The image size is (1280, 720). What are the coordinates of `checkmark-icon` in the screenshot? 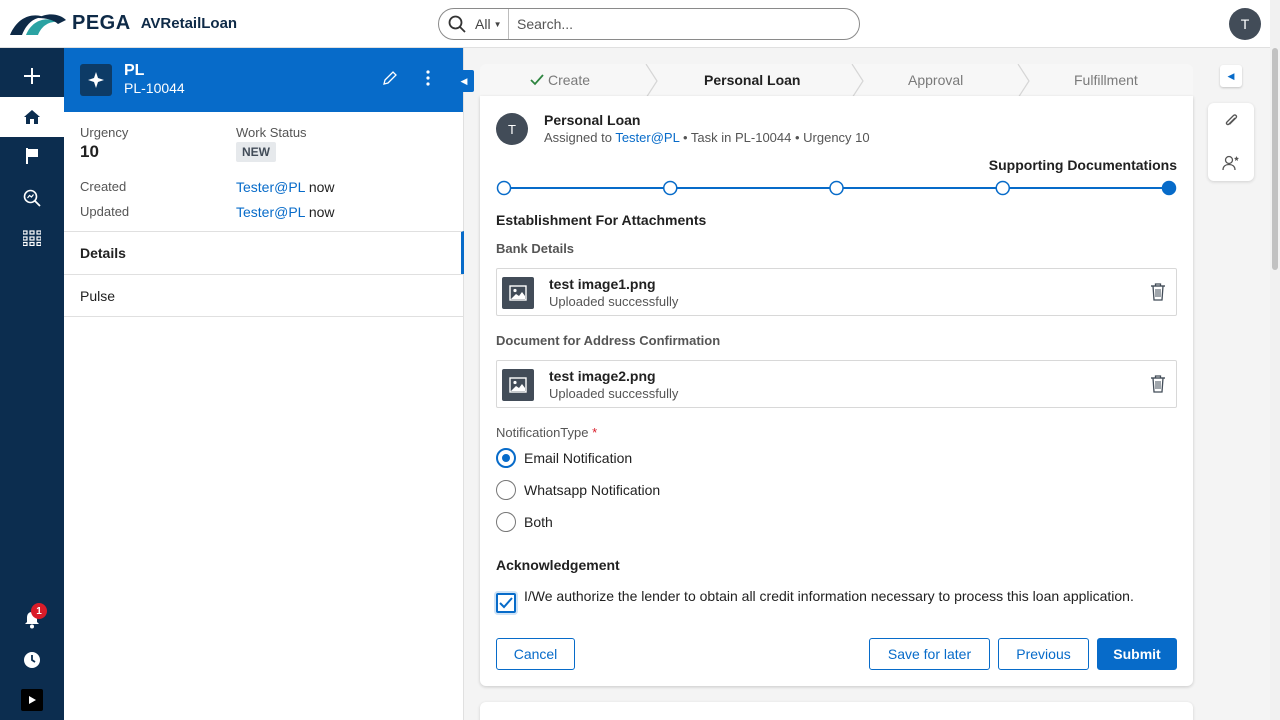 It's located at (506, 603).